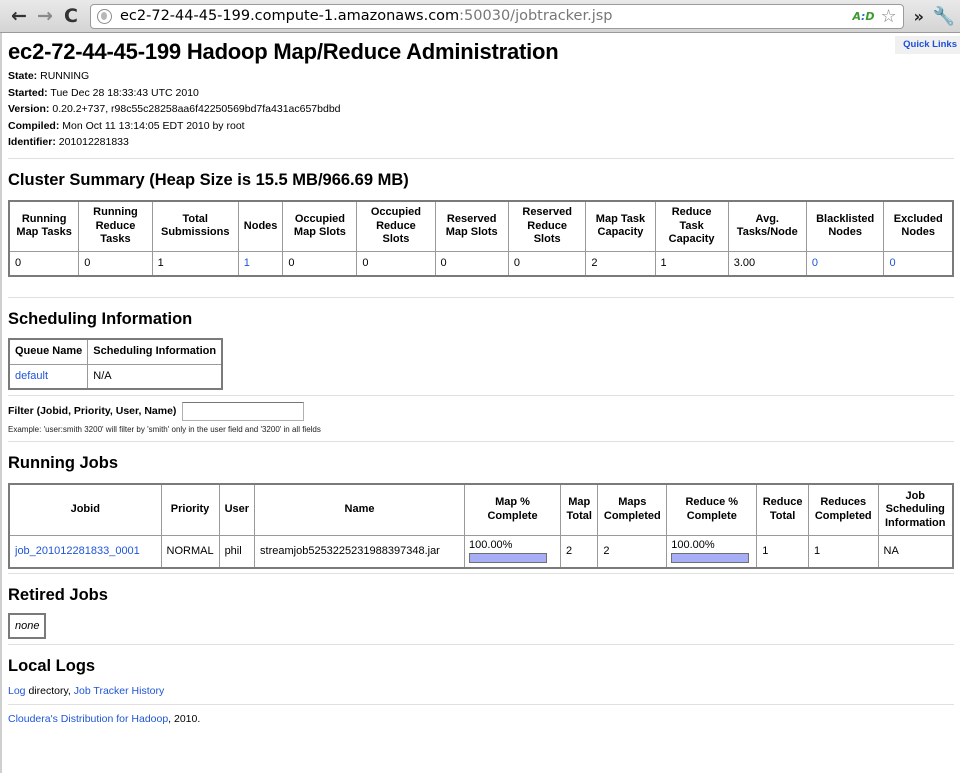 The width and height of the screenshot is (960, 773). Describe the element at coordinates (712, 509) in the screenshot. I see `col-header: Reduce % Complete` at that location.